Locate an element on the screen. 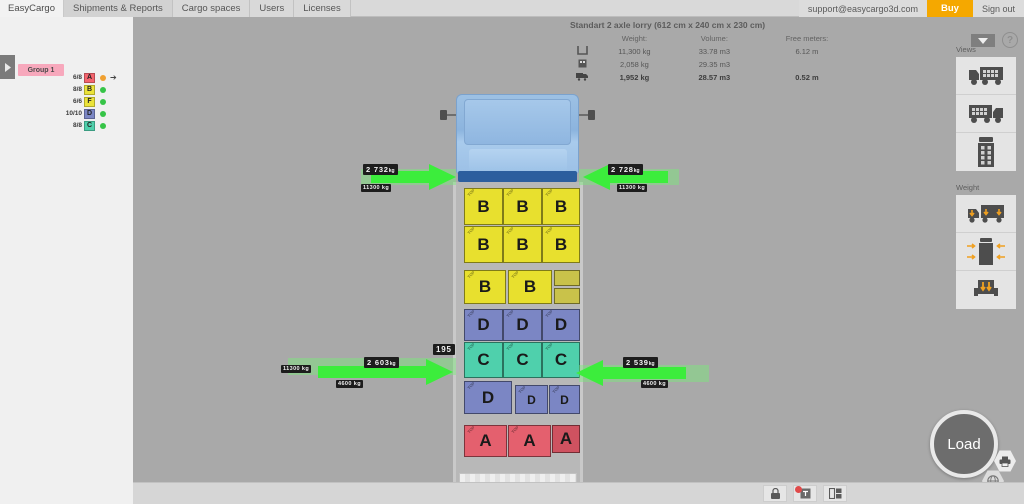 The image size is (1024, 504). list-item: 8/8 C is located at coordinates (95, 125).